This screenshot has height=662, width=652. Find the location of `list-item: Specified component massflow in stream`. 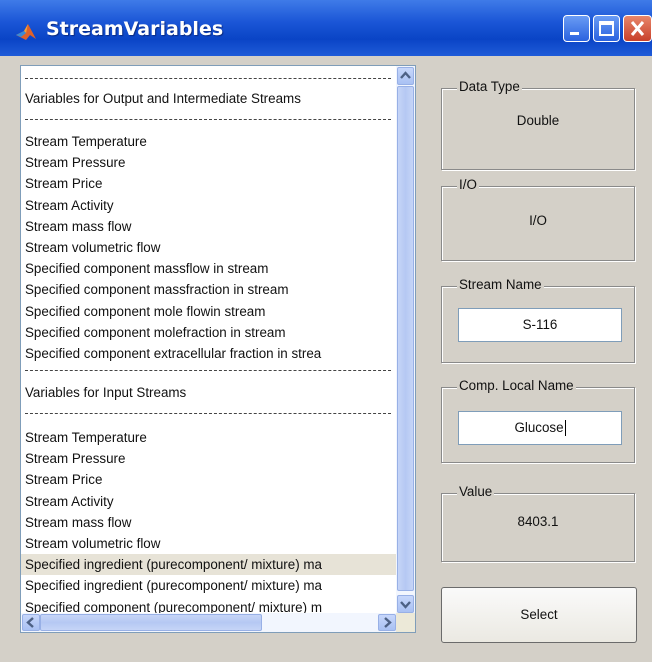

list-item: Specified component massflow in stream is located at coordinates (146, 268).